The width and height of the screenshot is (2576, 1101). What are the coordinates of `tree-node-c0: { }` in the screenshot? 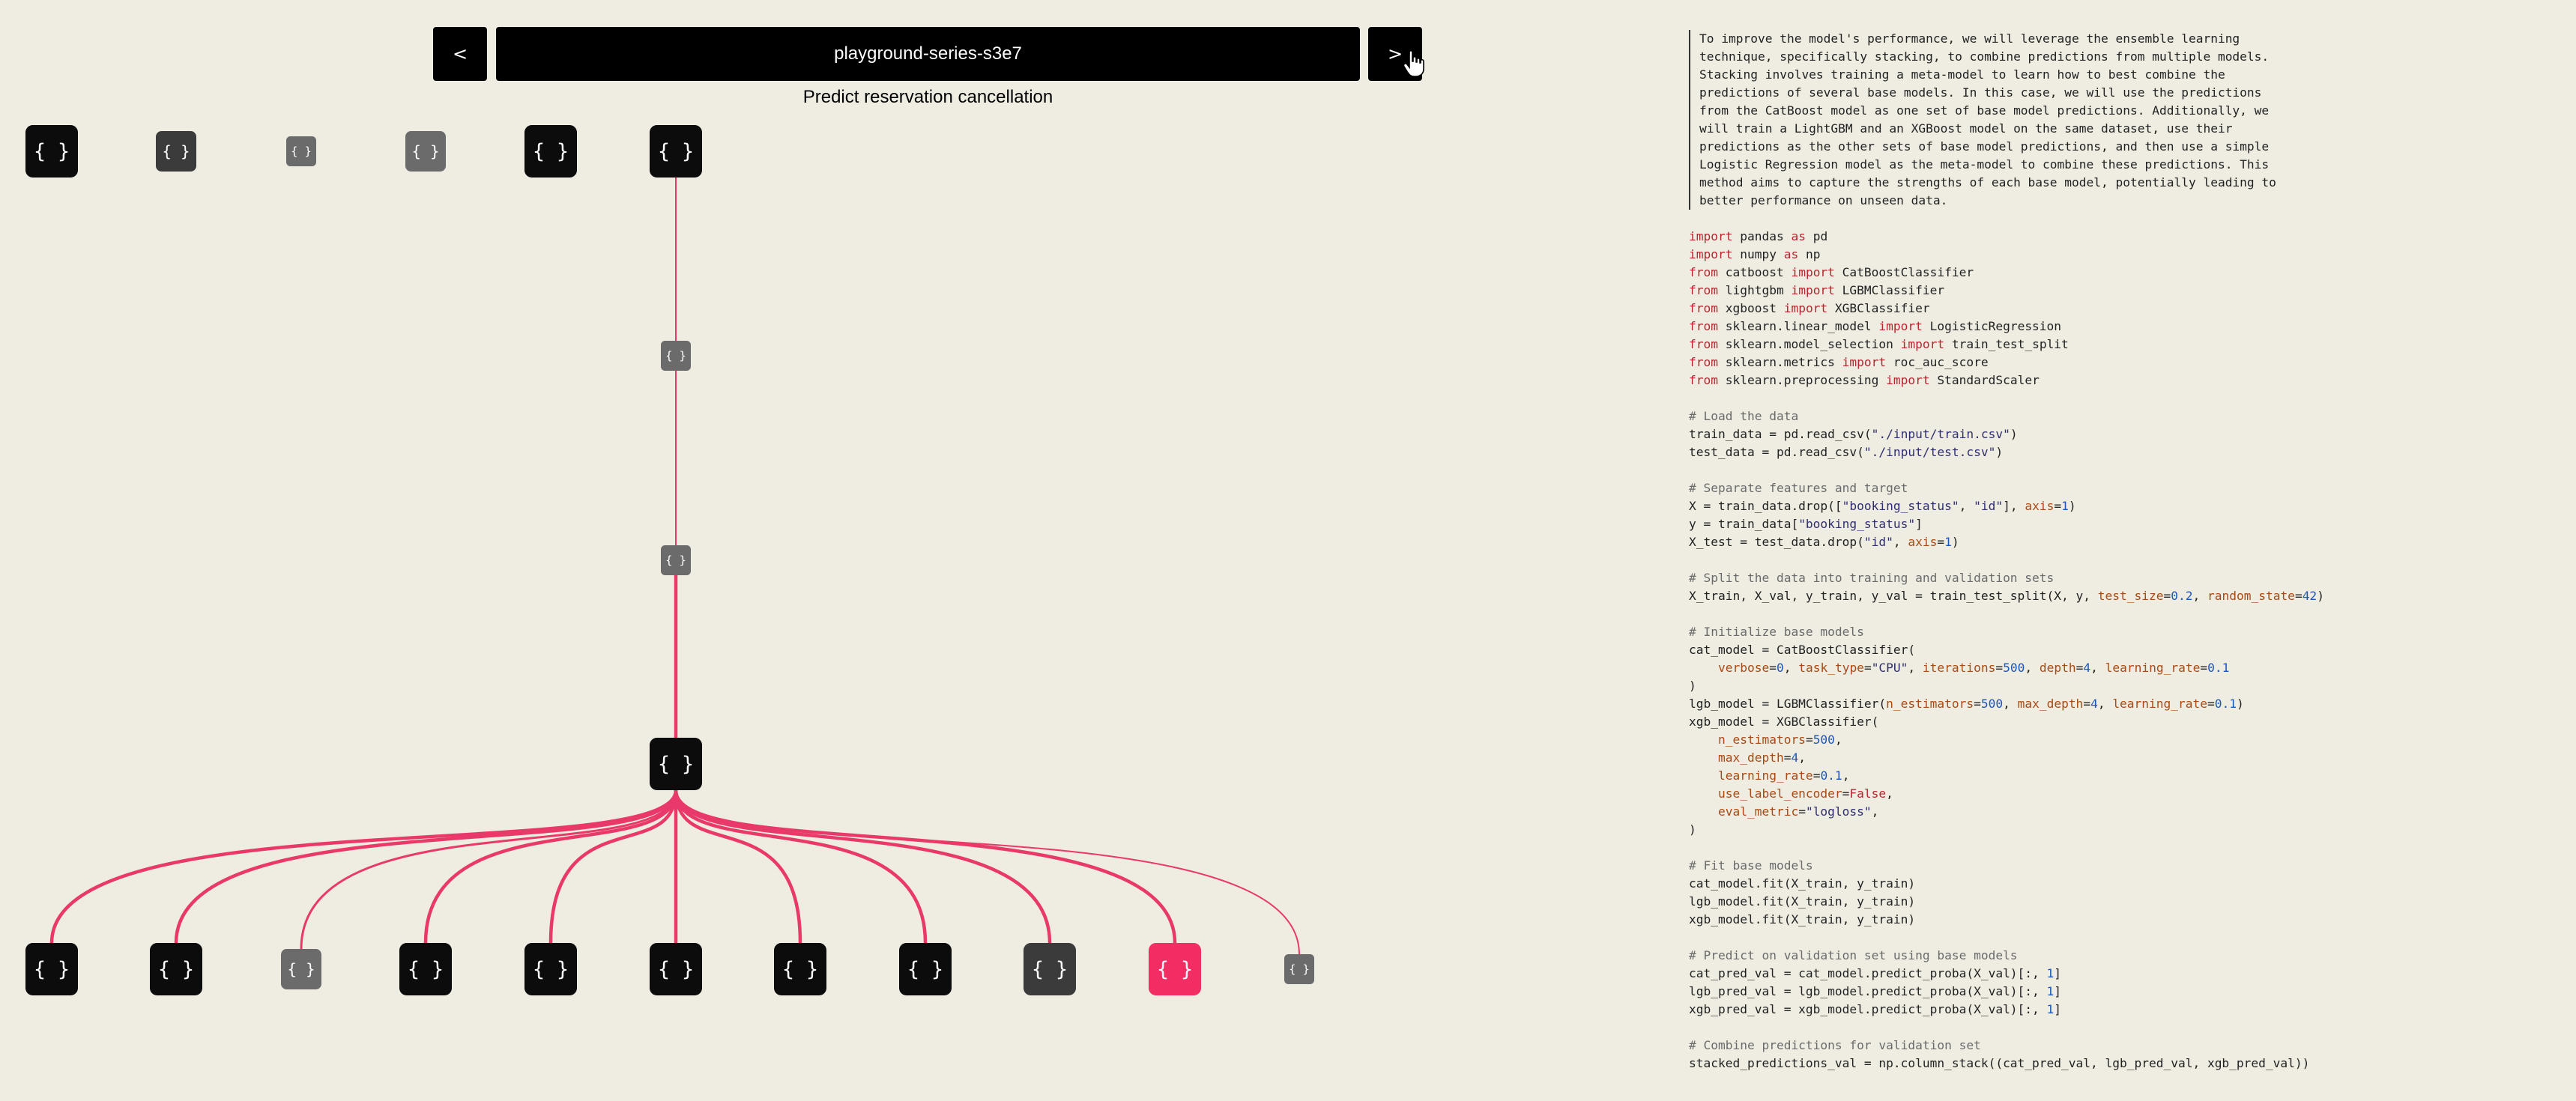 It's located at (51, 969).